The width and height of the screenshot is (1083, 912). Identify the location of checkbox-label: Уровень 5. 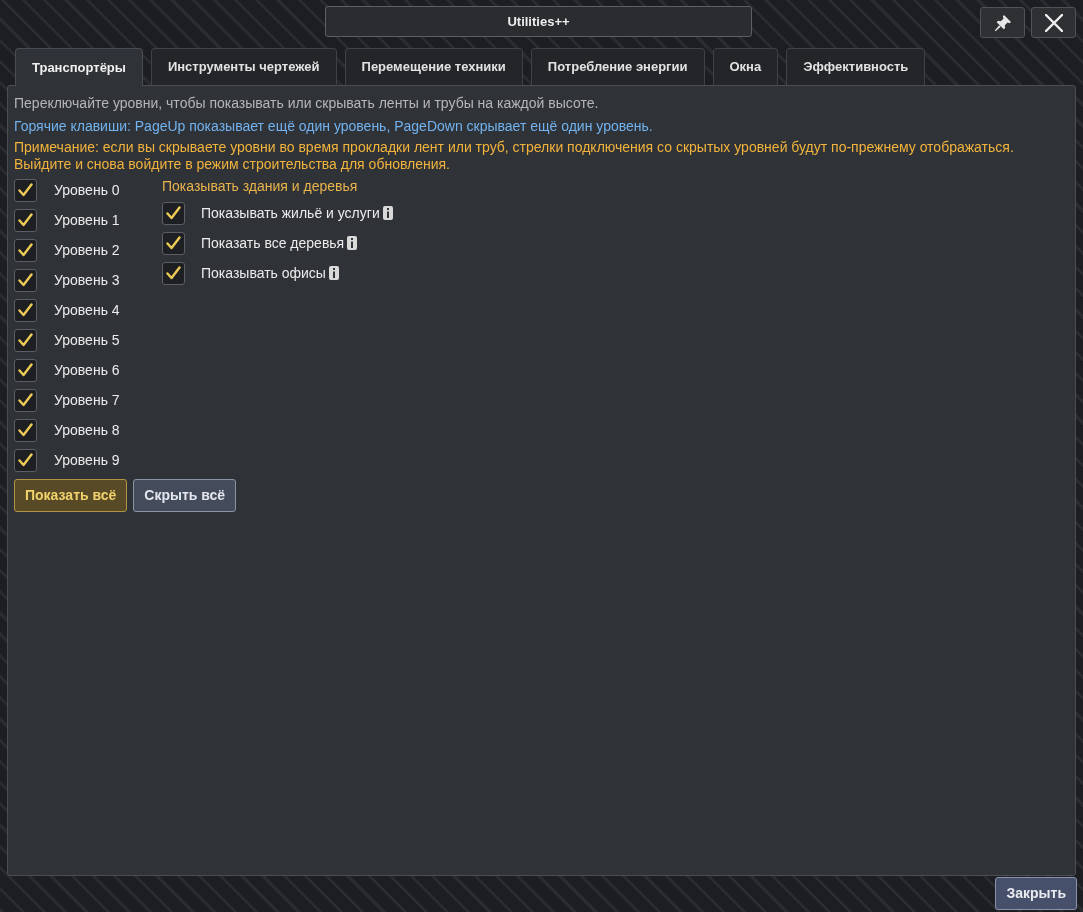
(87, 340).